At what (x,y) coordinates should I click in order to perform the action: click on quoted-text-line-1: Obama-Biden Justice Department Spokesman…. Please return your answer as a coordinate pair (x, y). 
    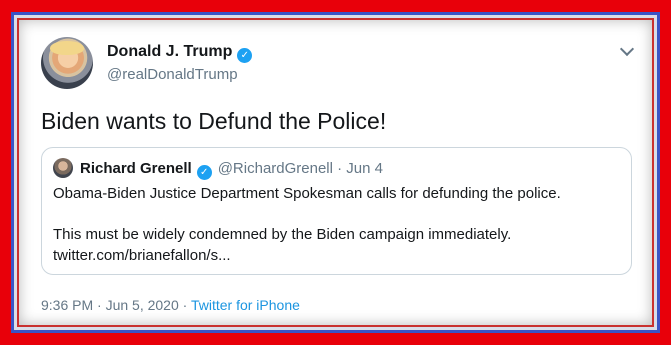
    Looking at the image, I should click on (307, 193).